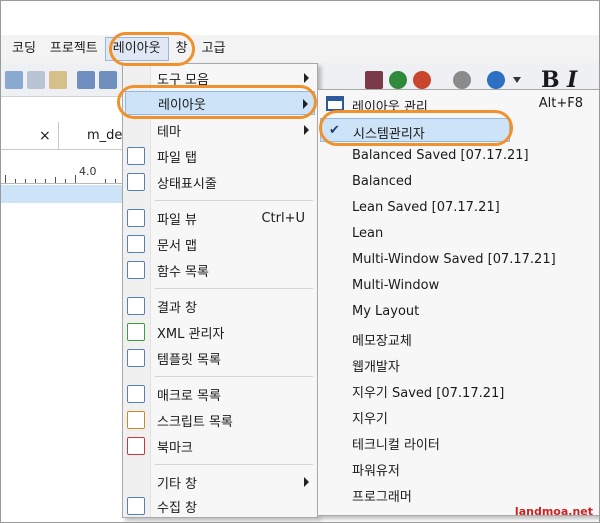  Describe the element at coordinates (136, 244) in the screenshot. I see `document-map-icon` at that location.